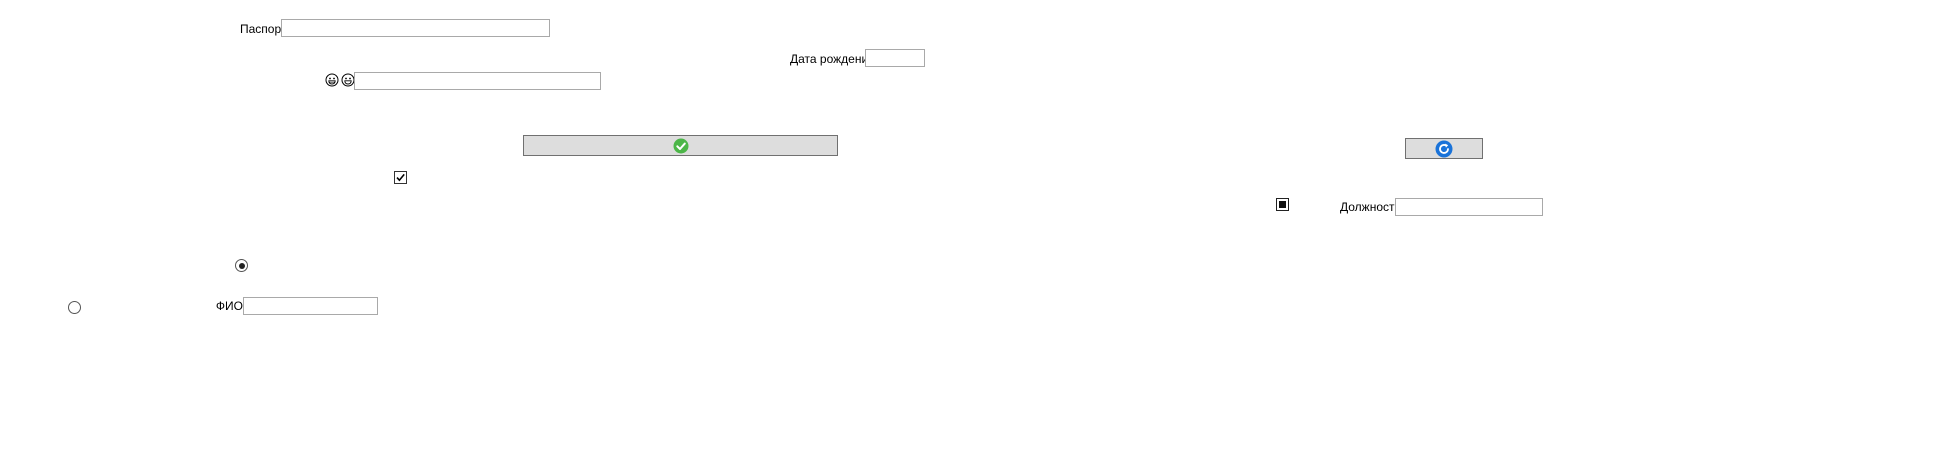 The width and height of the screenshot is (1958, 458). What do you see at coordinates (415, 28) in the screenshot?
I see `passport-input` at bounding box center [415, 28].